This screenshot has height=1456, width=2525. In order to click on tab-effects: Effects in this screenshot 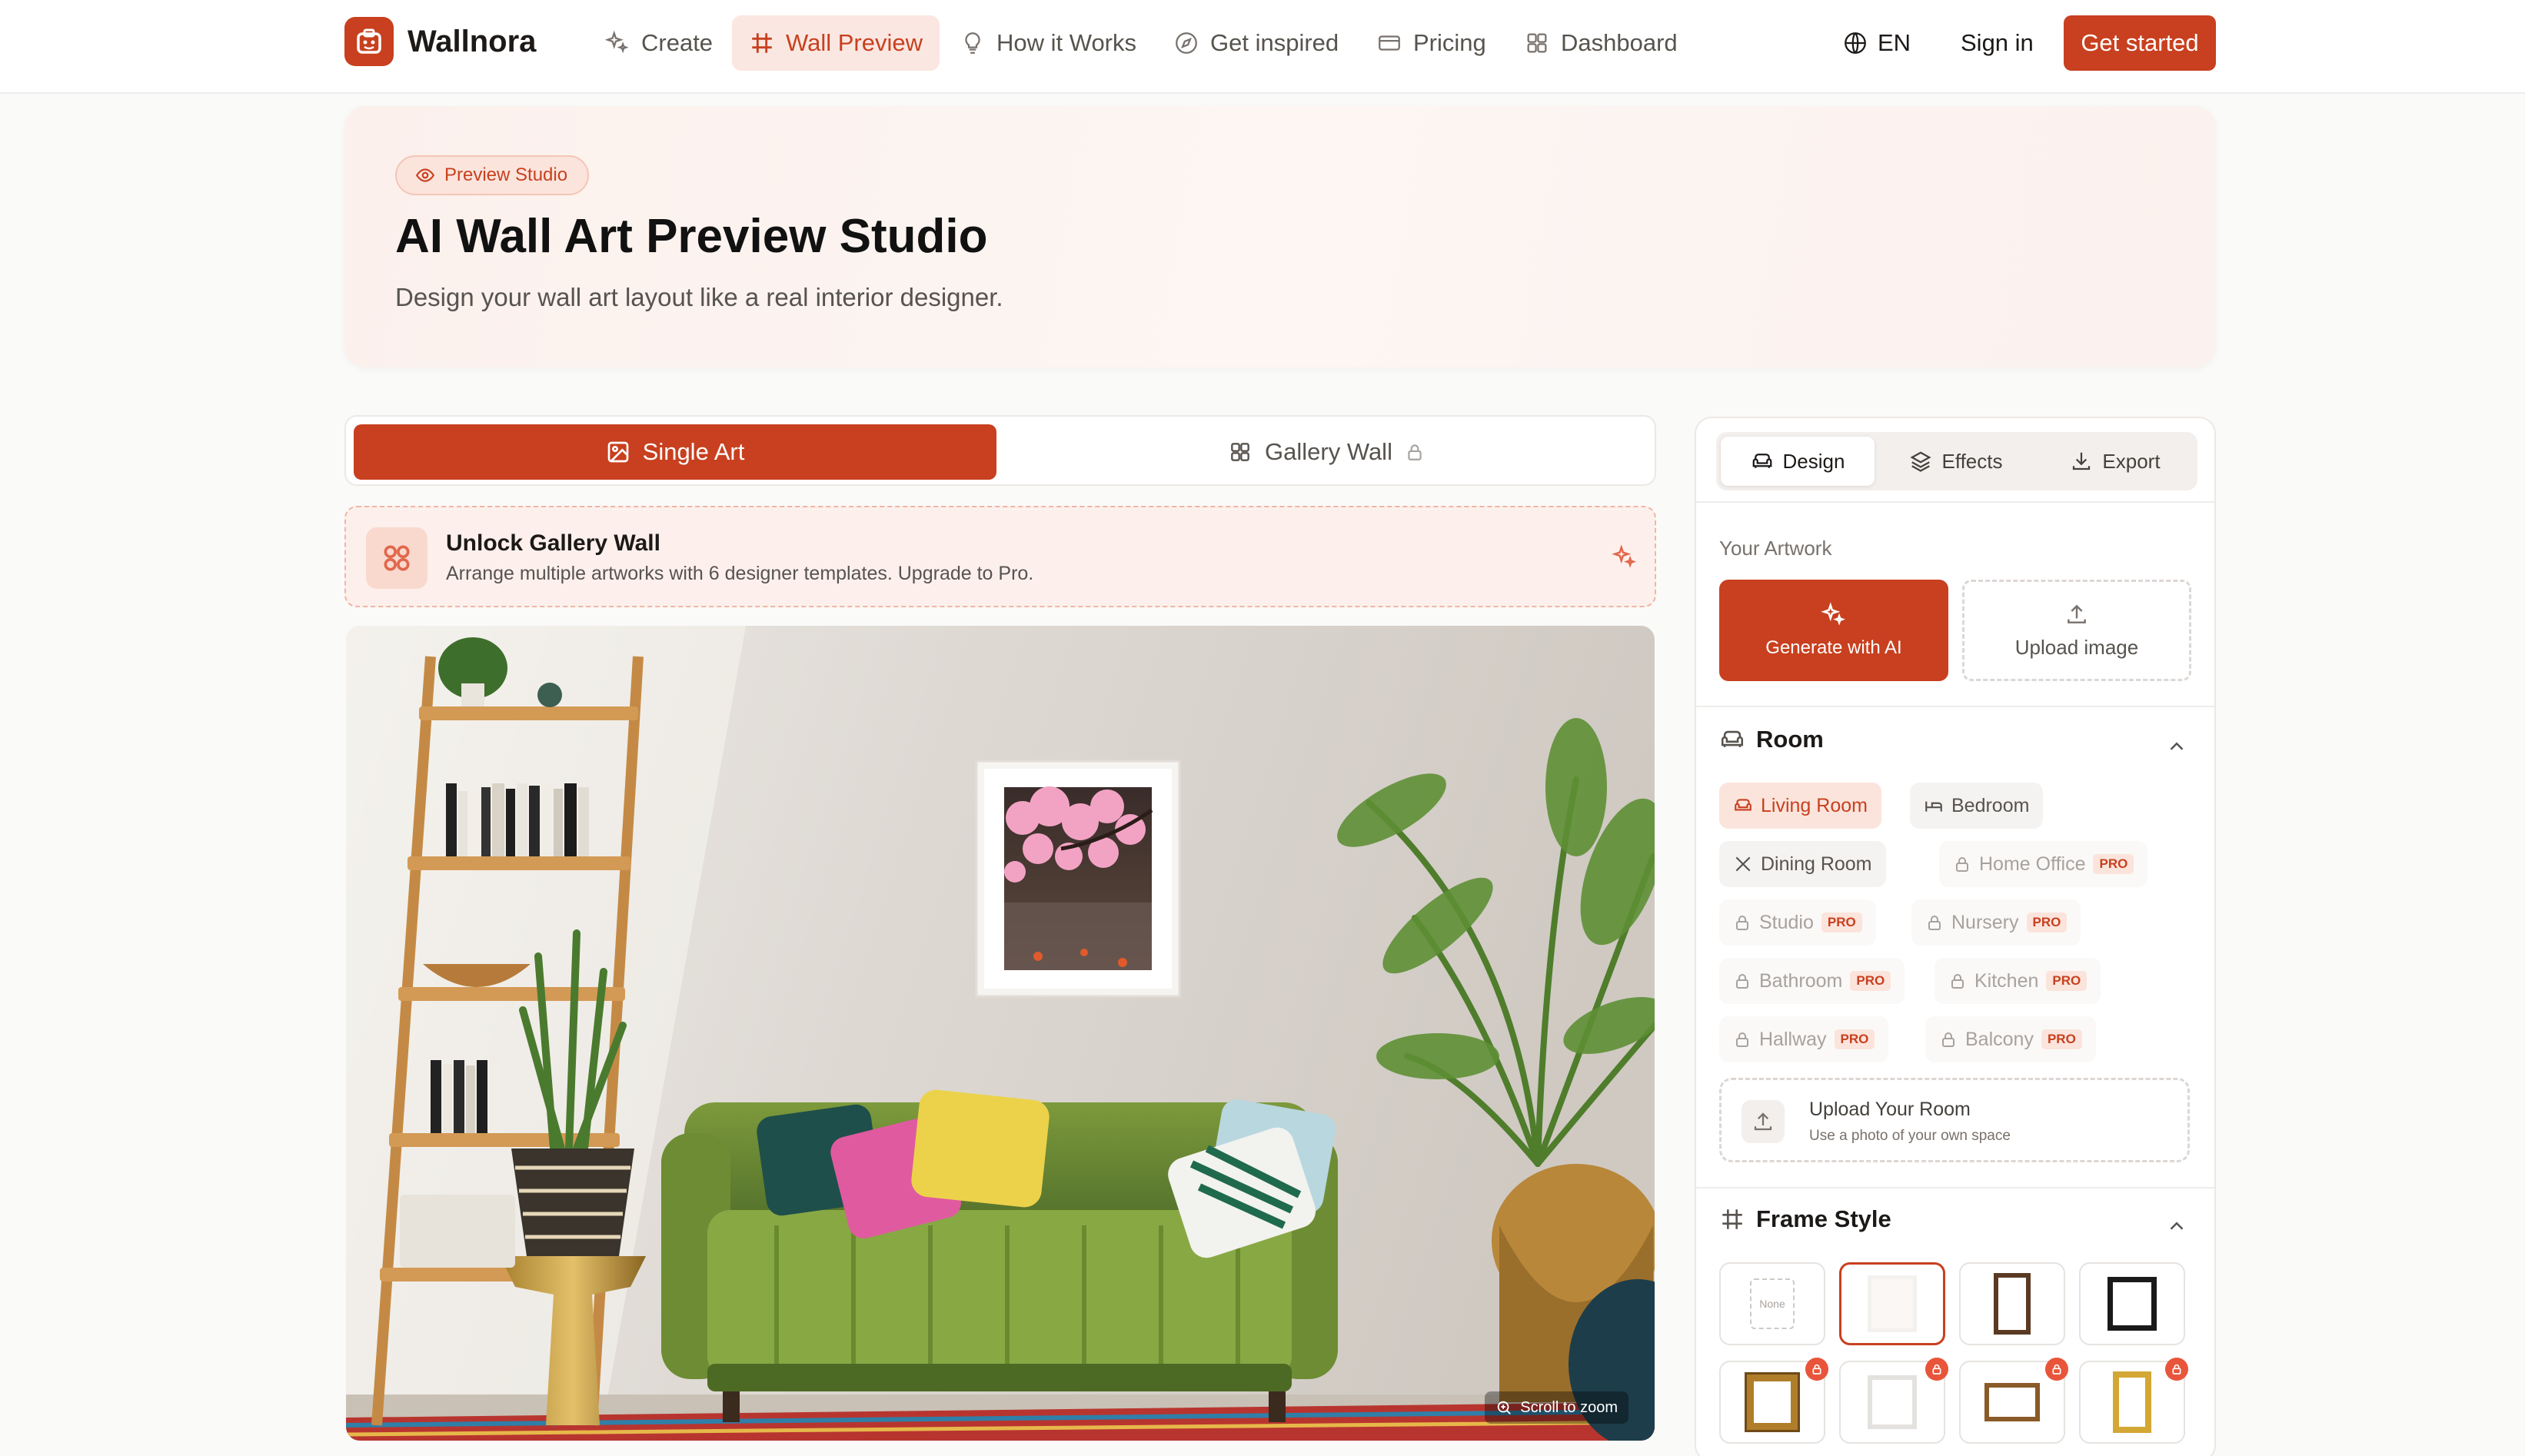, I will do `click(1956, 461)`.